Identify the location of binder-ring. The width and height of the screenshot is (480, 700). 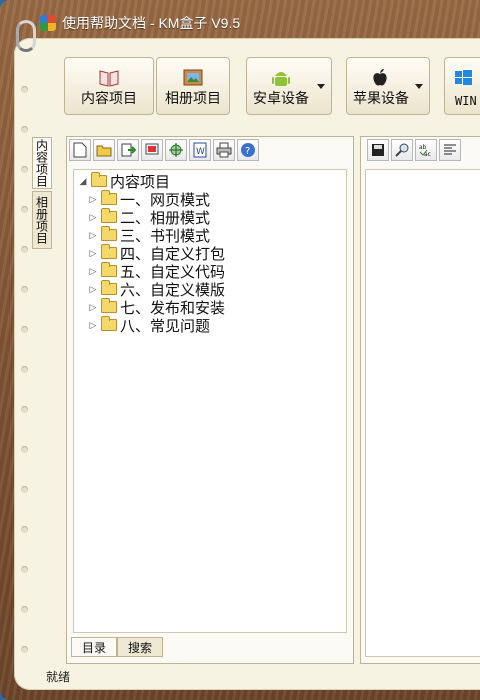
(26, 36).